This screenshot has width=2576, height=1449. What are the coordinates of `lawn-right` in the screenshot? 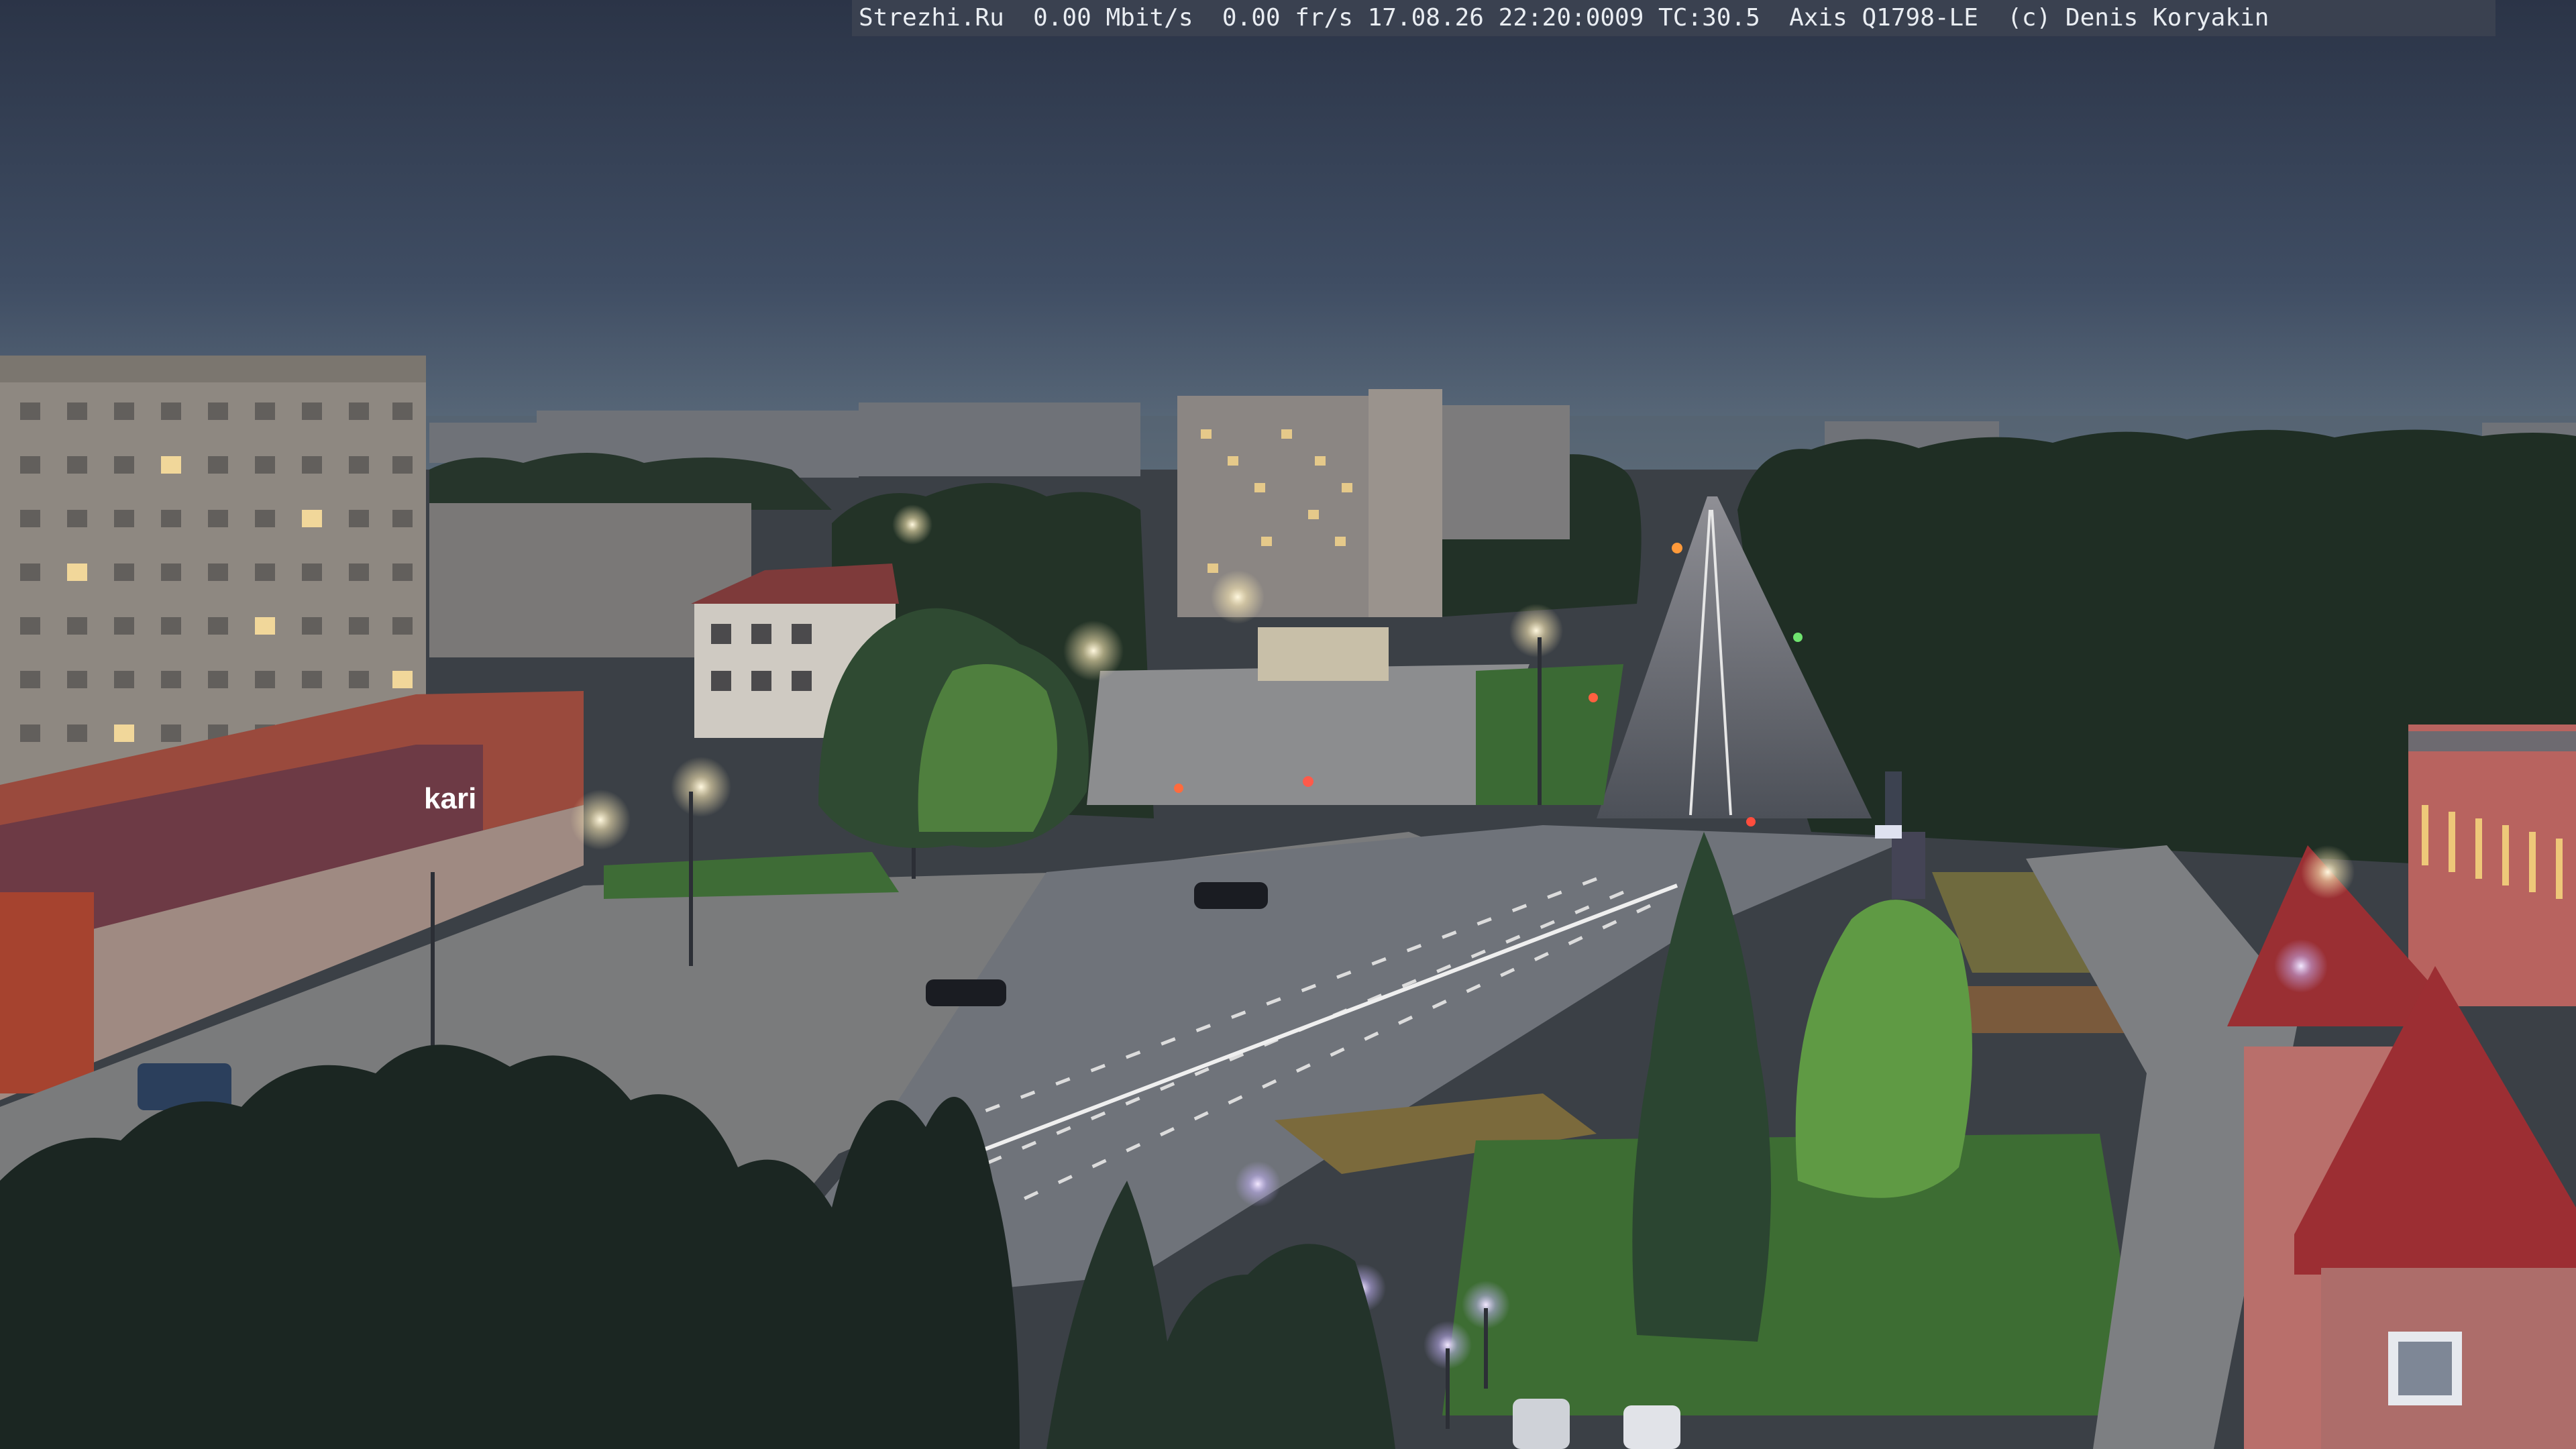 It's located at (1794, 1274).